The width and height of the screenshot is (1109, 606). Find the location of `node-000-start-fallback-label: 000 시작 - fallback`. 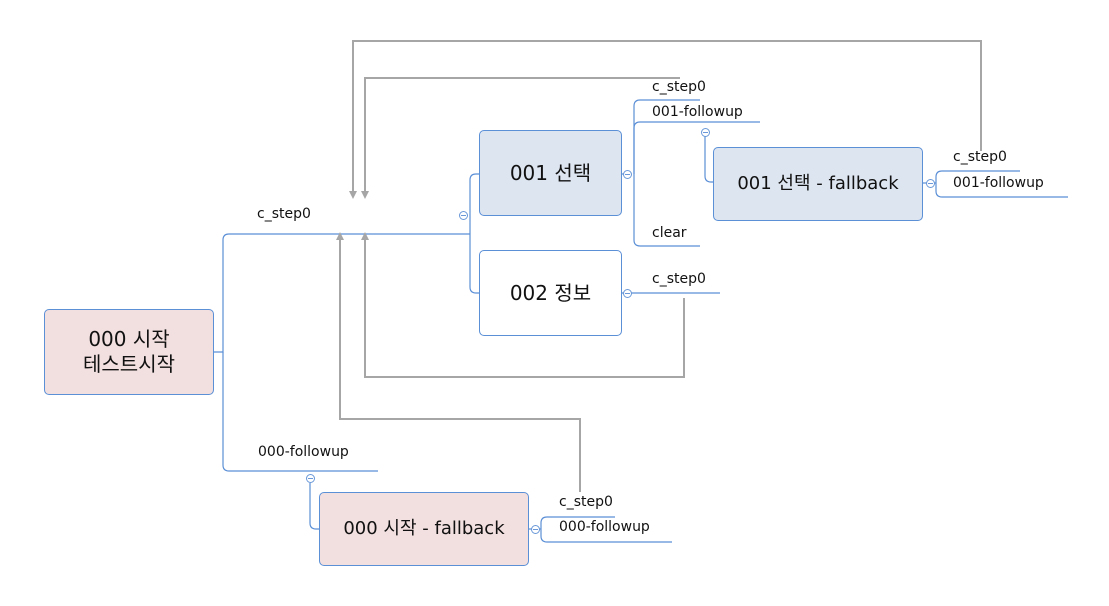

node-000-start-fallback-label: 000 시작 - fallback is located at coordinates (424, 528).